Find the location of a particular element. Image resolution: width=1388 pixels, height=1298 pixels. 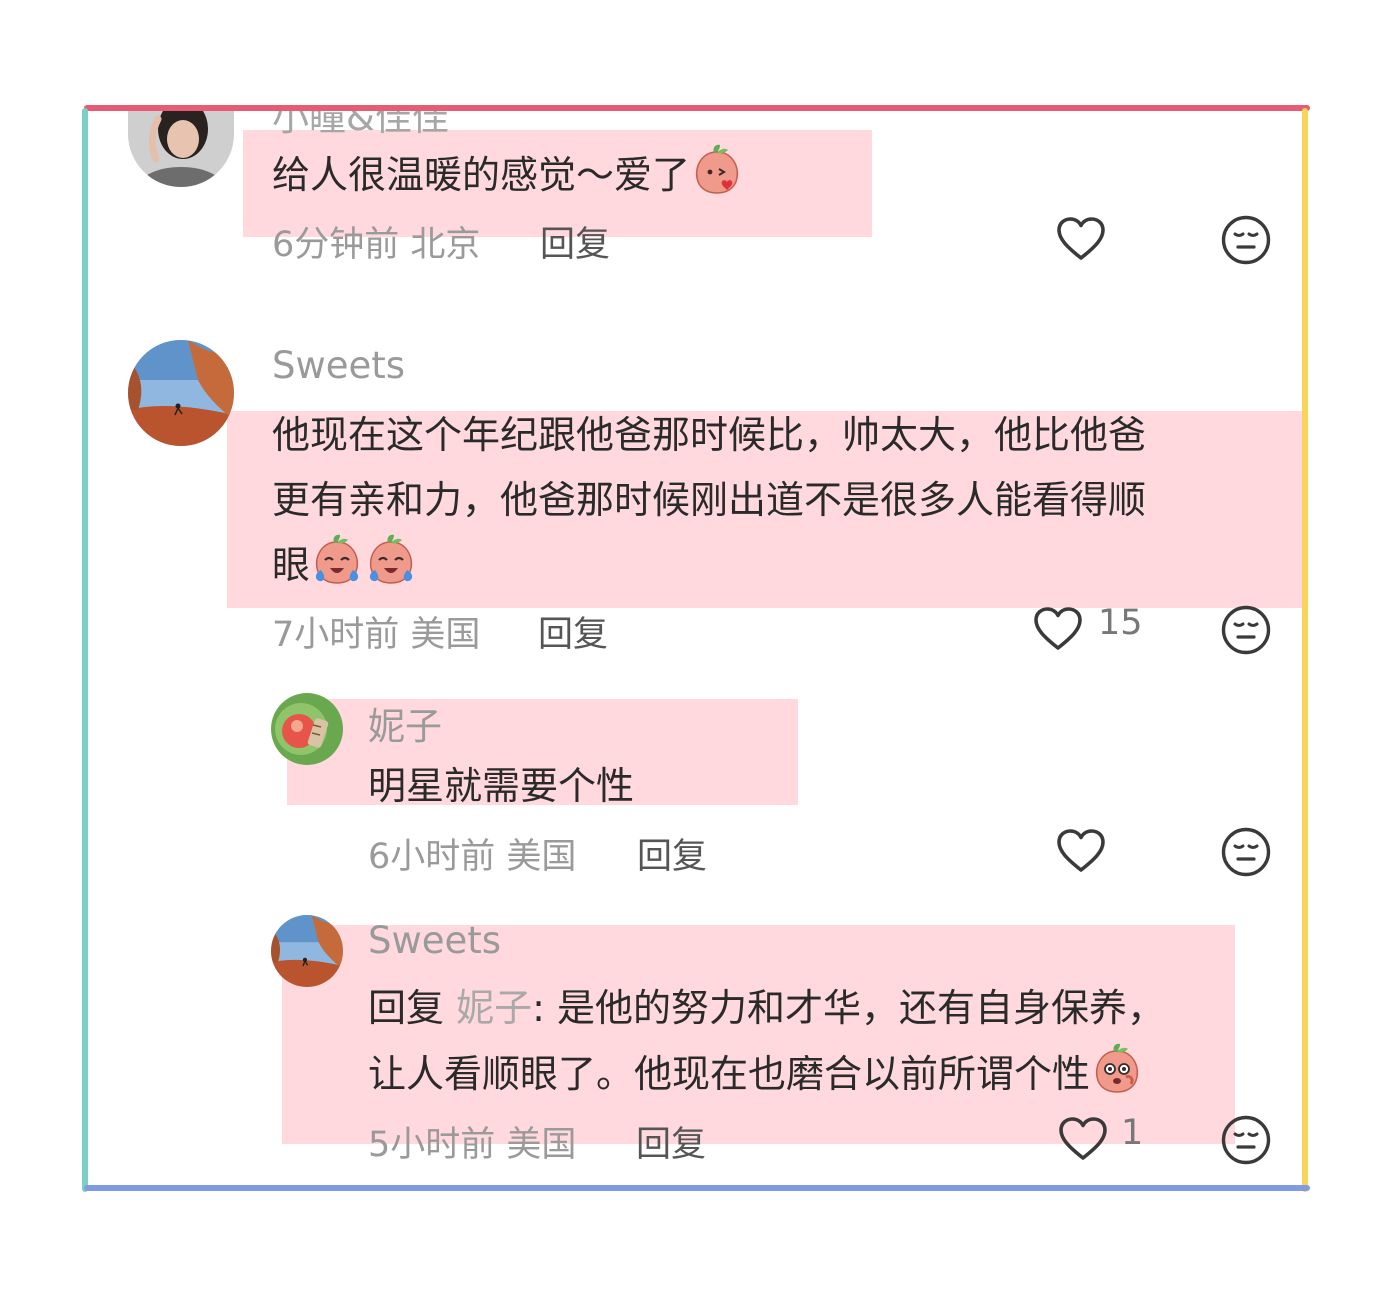

comment-time: 6分钟前 is located at coordinates (336, 245).